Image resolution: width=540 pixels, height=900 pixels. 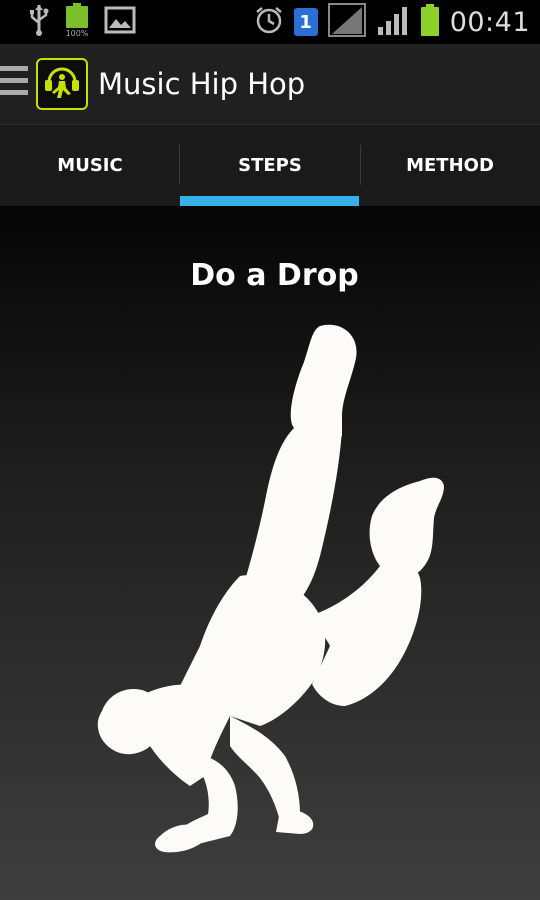 I want to click on battery-level-text: 100%, so click(x=77, y=33).